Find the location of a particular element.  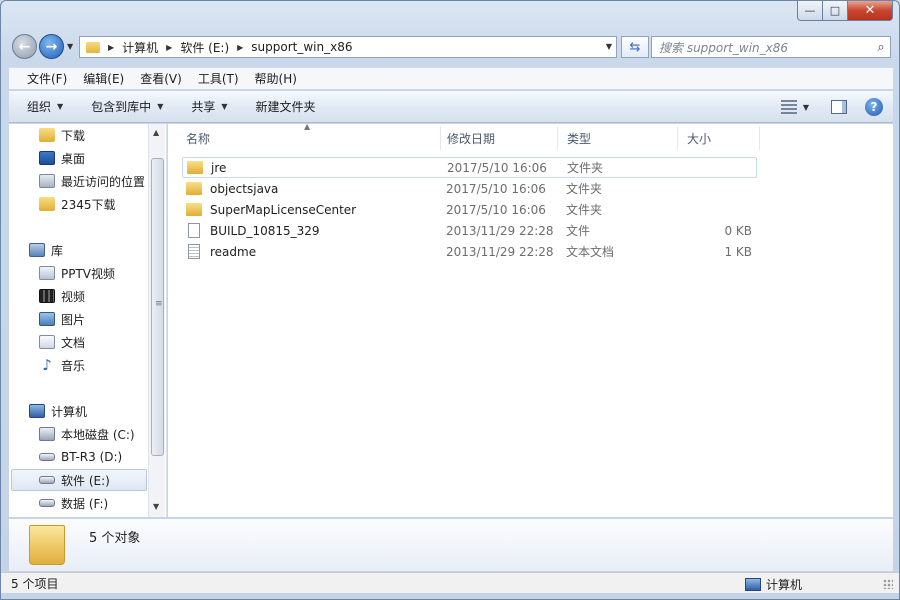

folder-icon is located at coordinates (195, 167).